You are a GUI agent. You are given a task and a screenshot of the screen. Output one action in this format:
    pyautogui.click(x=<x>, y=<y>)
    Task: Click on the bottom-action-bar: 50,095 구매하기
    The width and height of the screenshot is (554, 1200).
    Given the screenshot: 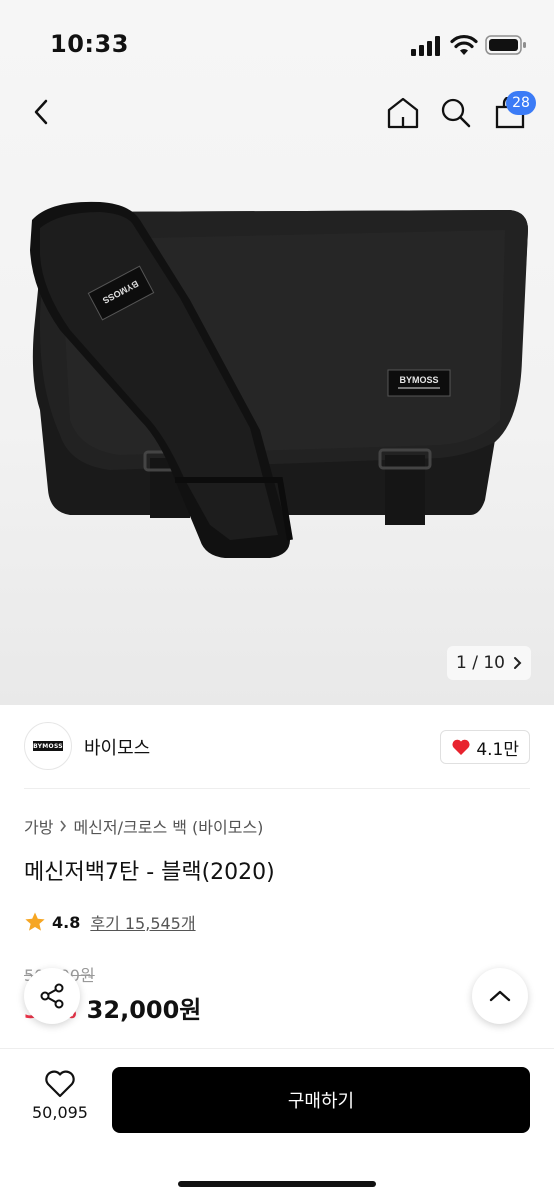 What is the action you would take?
    pyautogui.click(x=277, y=1124)
    